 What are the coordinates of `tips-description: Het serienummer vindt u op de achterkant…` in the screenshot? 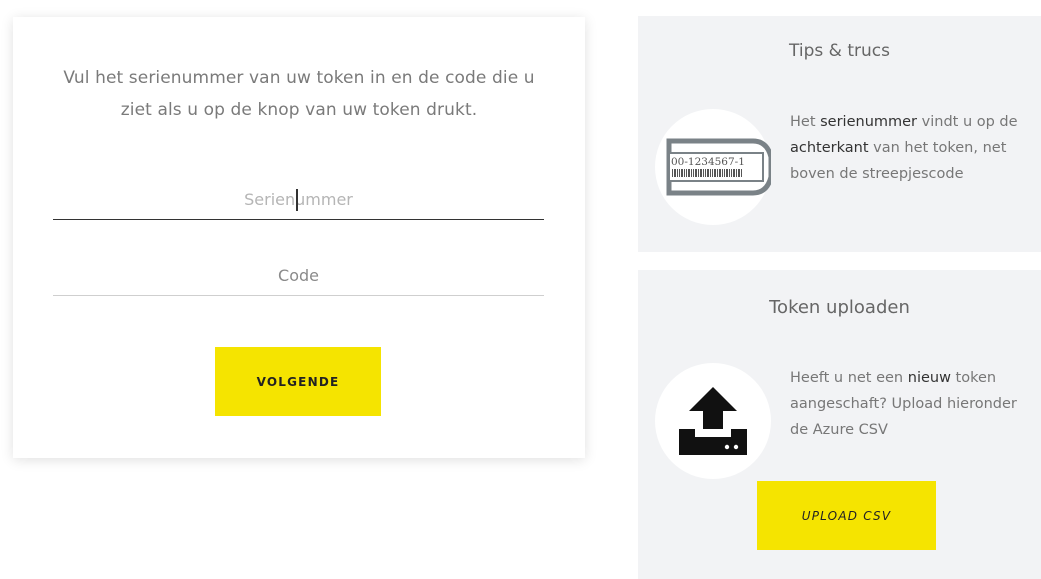 It's located at (905, 148).